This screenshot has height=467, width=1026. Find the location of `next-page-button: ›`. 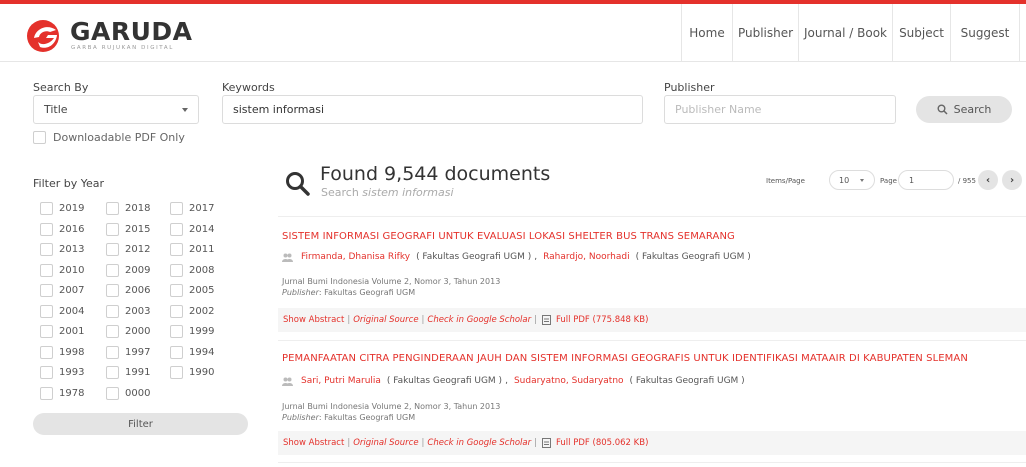

next-page-button: › is located at coordinates (1012, 180).